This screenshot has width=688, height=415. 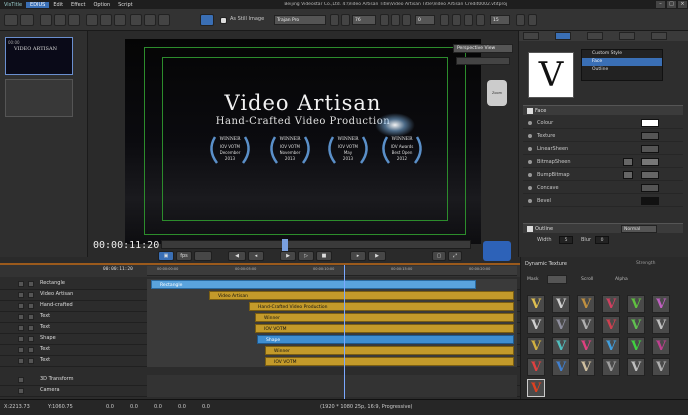 What do you see at coordinates (290, 151) in the screenshot?
I see `award-2: WINNER IOV VOTM November 2013` at bounding box center [290, 151].